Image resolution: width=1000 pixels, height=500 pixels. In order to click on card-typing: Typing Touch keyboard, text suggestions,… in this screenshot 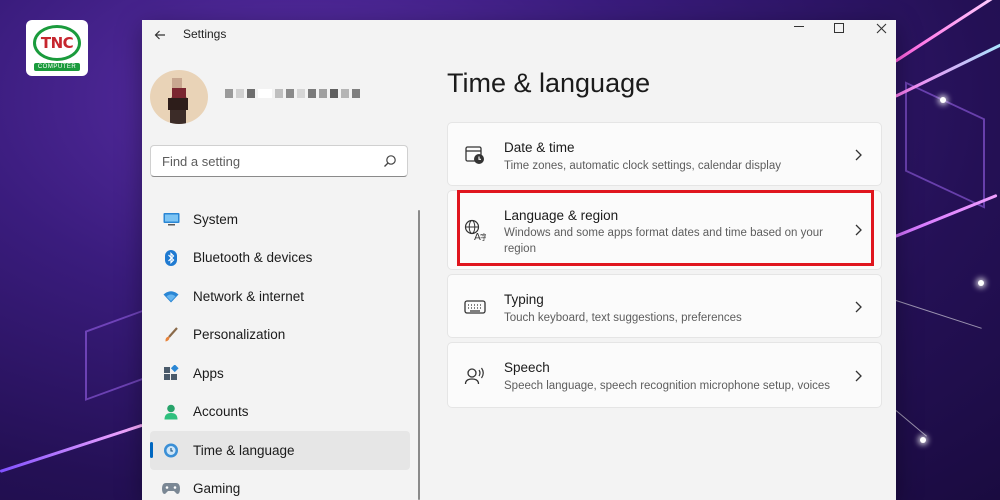, I will do `click(664, 306)`.